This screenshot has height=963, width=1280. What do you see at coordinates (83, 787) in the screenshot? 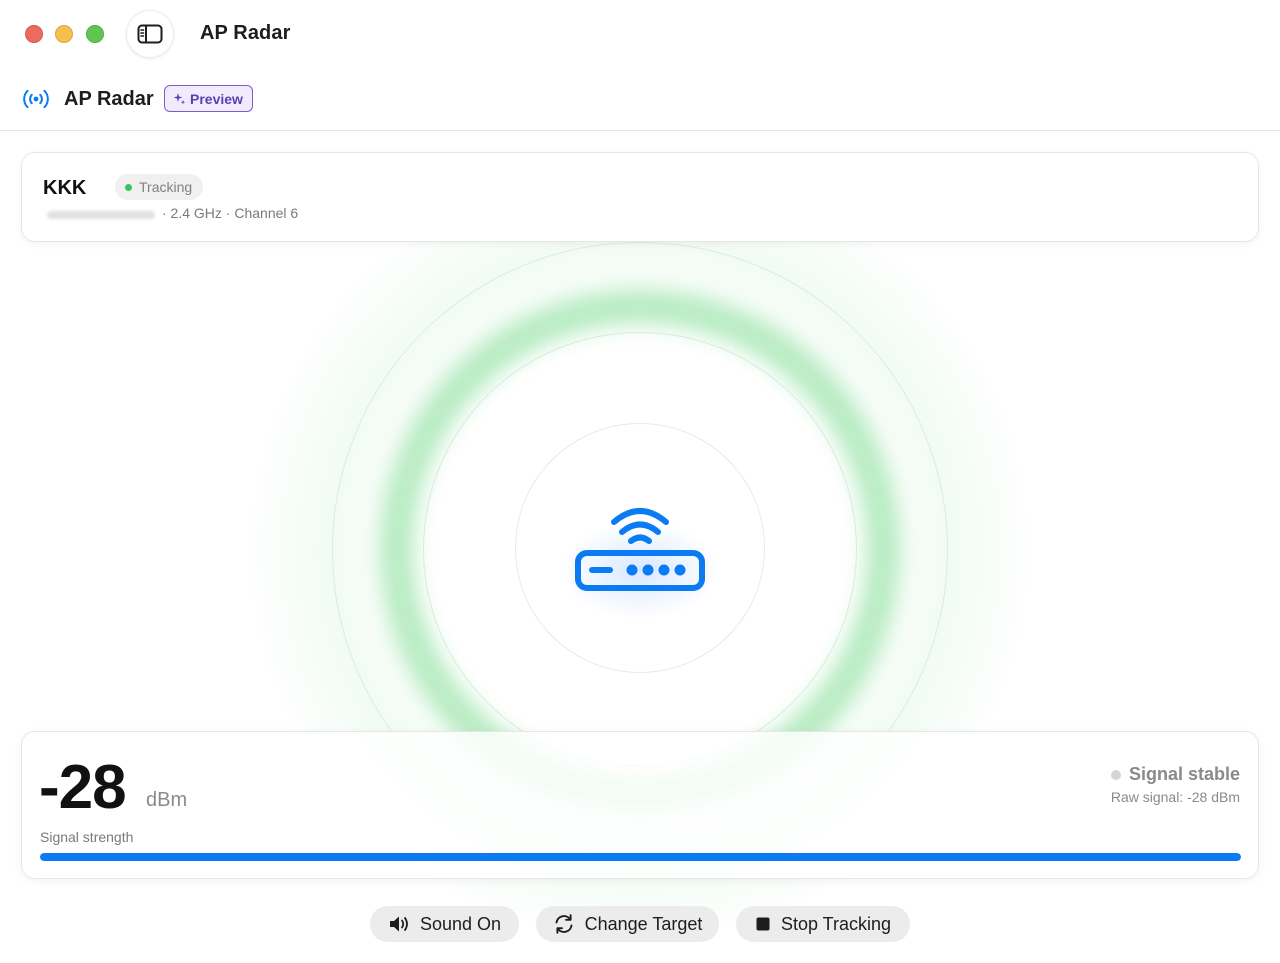
I see `signal-value: -28` at bounding box center [83, 787].